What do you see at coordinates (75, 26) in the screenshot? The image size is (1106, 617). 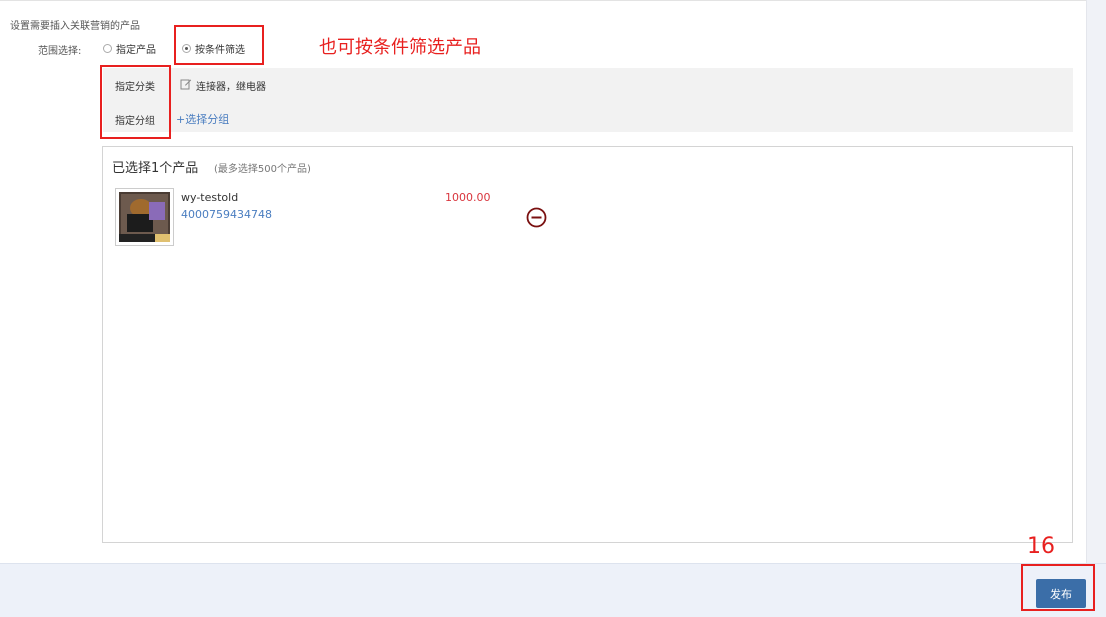 I see `section-intro: 设置需要插入关联营销的产品` at bounding box center [75, 26].